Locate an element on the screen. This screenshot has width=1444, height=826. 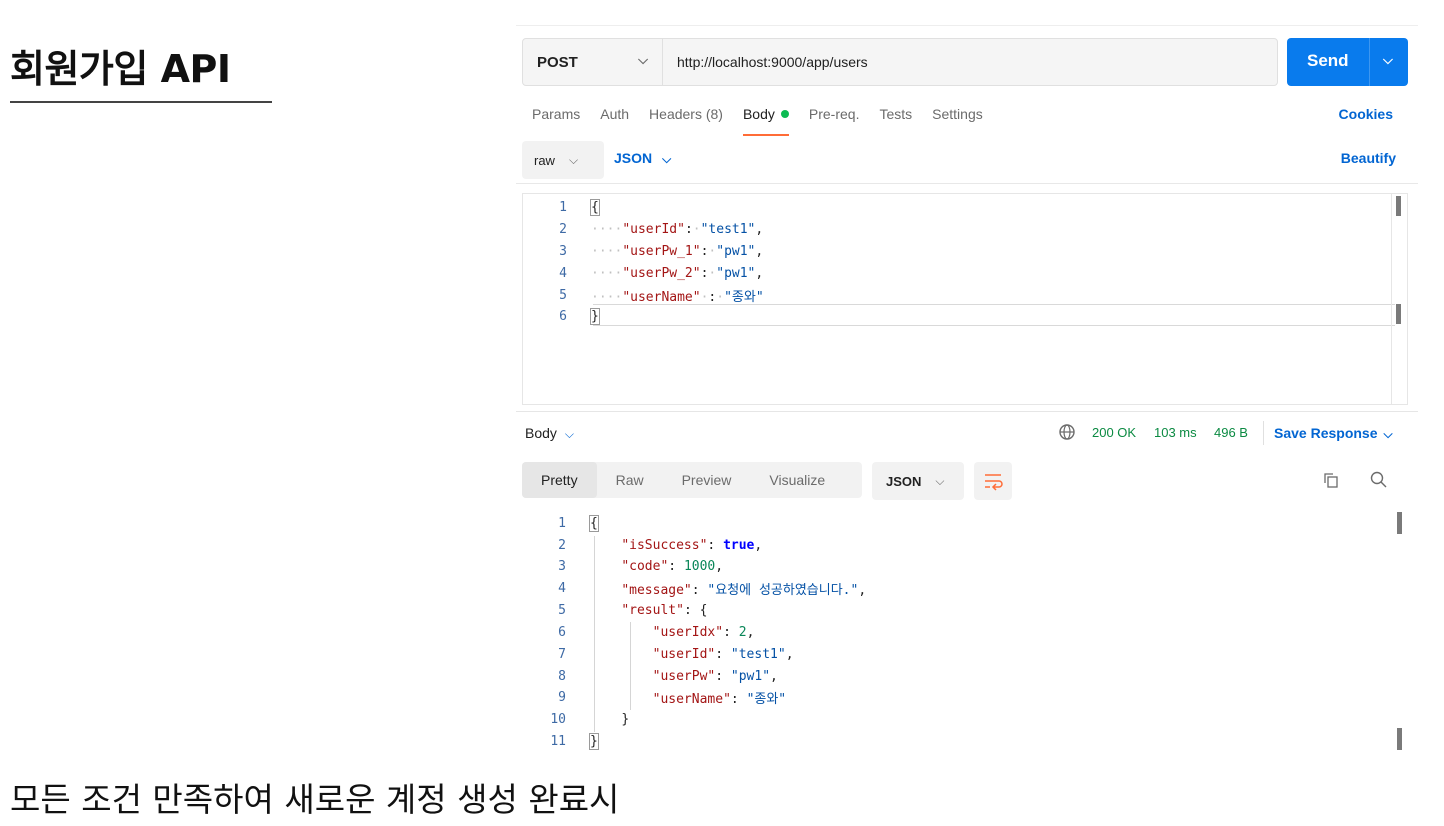
json-key: "code" is located at coordinates (645, 566).